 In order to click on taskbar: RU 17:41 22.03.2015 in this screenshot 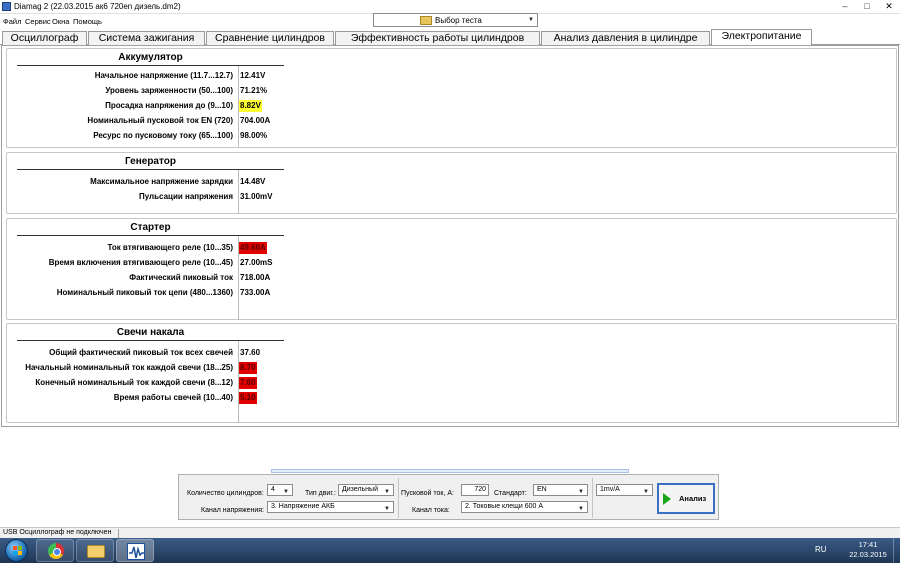, I will do `click(450, 550)`.